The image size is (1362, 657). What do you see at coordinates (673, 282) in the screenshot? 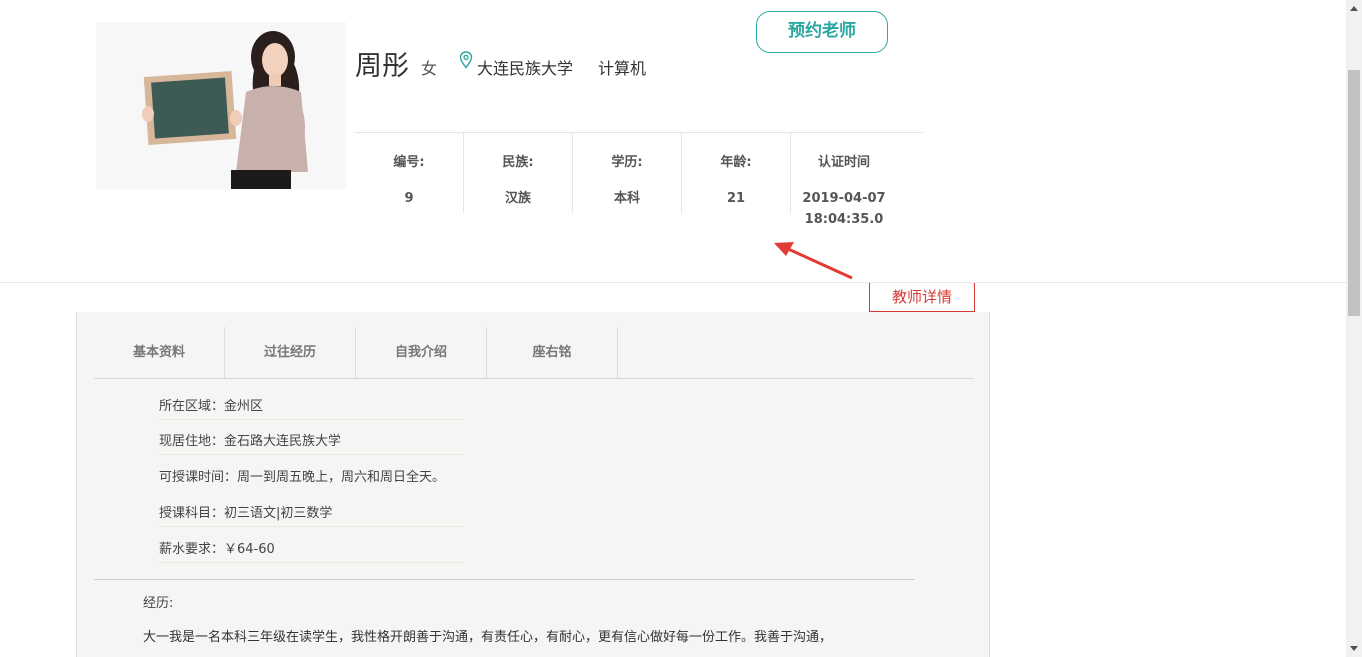
I see `header-divider` at bounding box center [673, 282].